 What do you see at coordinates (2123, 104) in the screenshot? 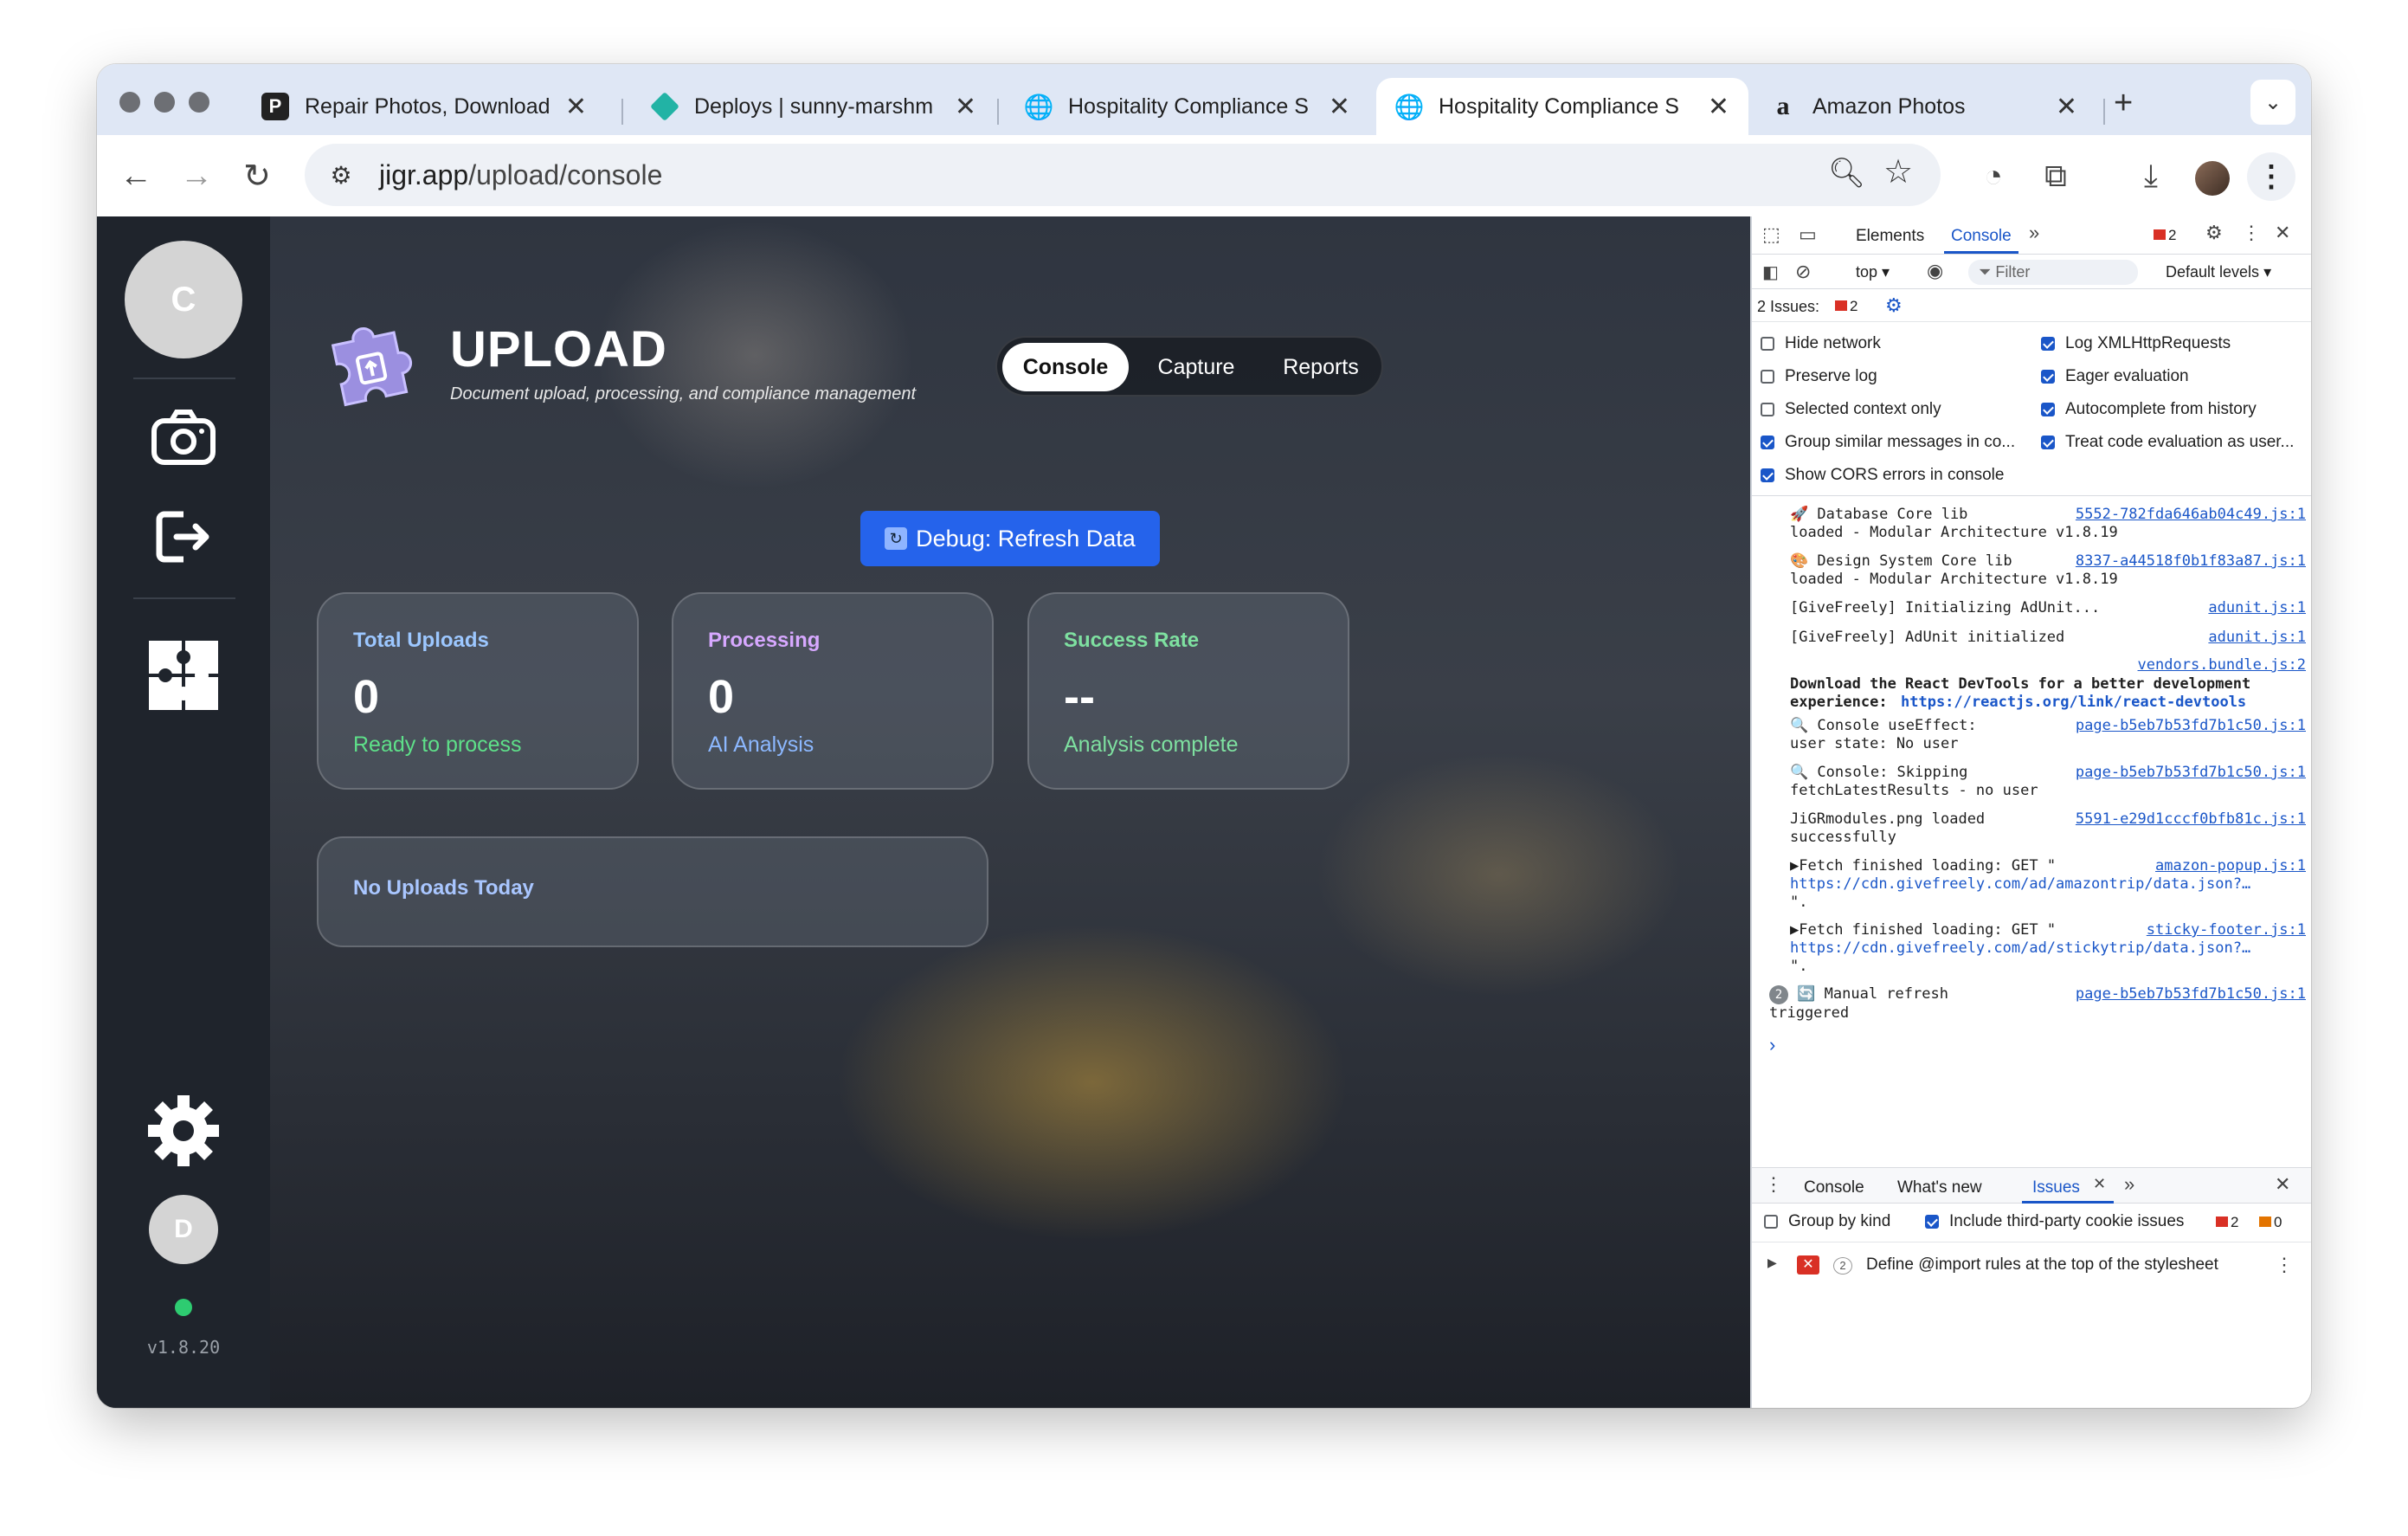
I see `new-tab-button: +` at bounding box center [2123, 104].